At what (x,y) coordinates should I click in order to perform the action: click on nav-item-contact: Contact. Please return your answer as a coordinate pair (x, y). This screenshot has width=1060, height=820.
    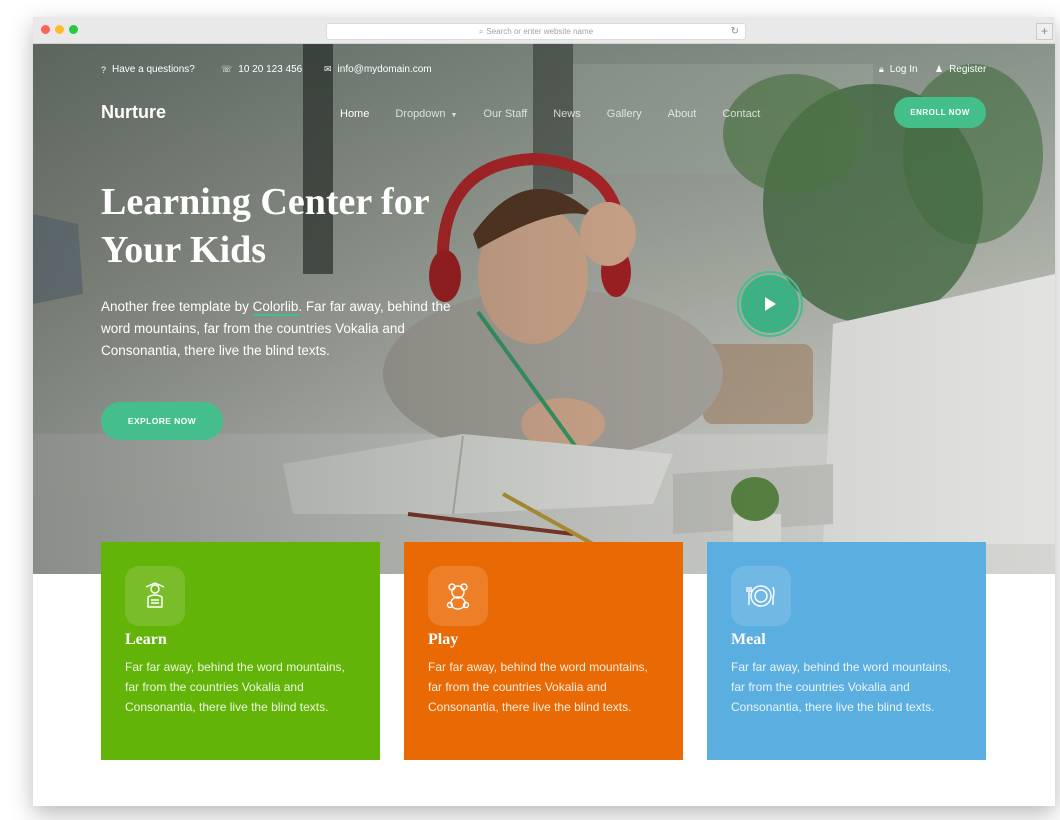
    Looking at the image, I should click on (741, 114).